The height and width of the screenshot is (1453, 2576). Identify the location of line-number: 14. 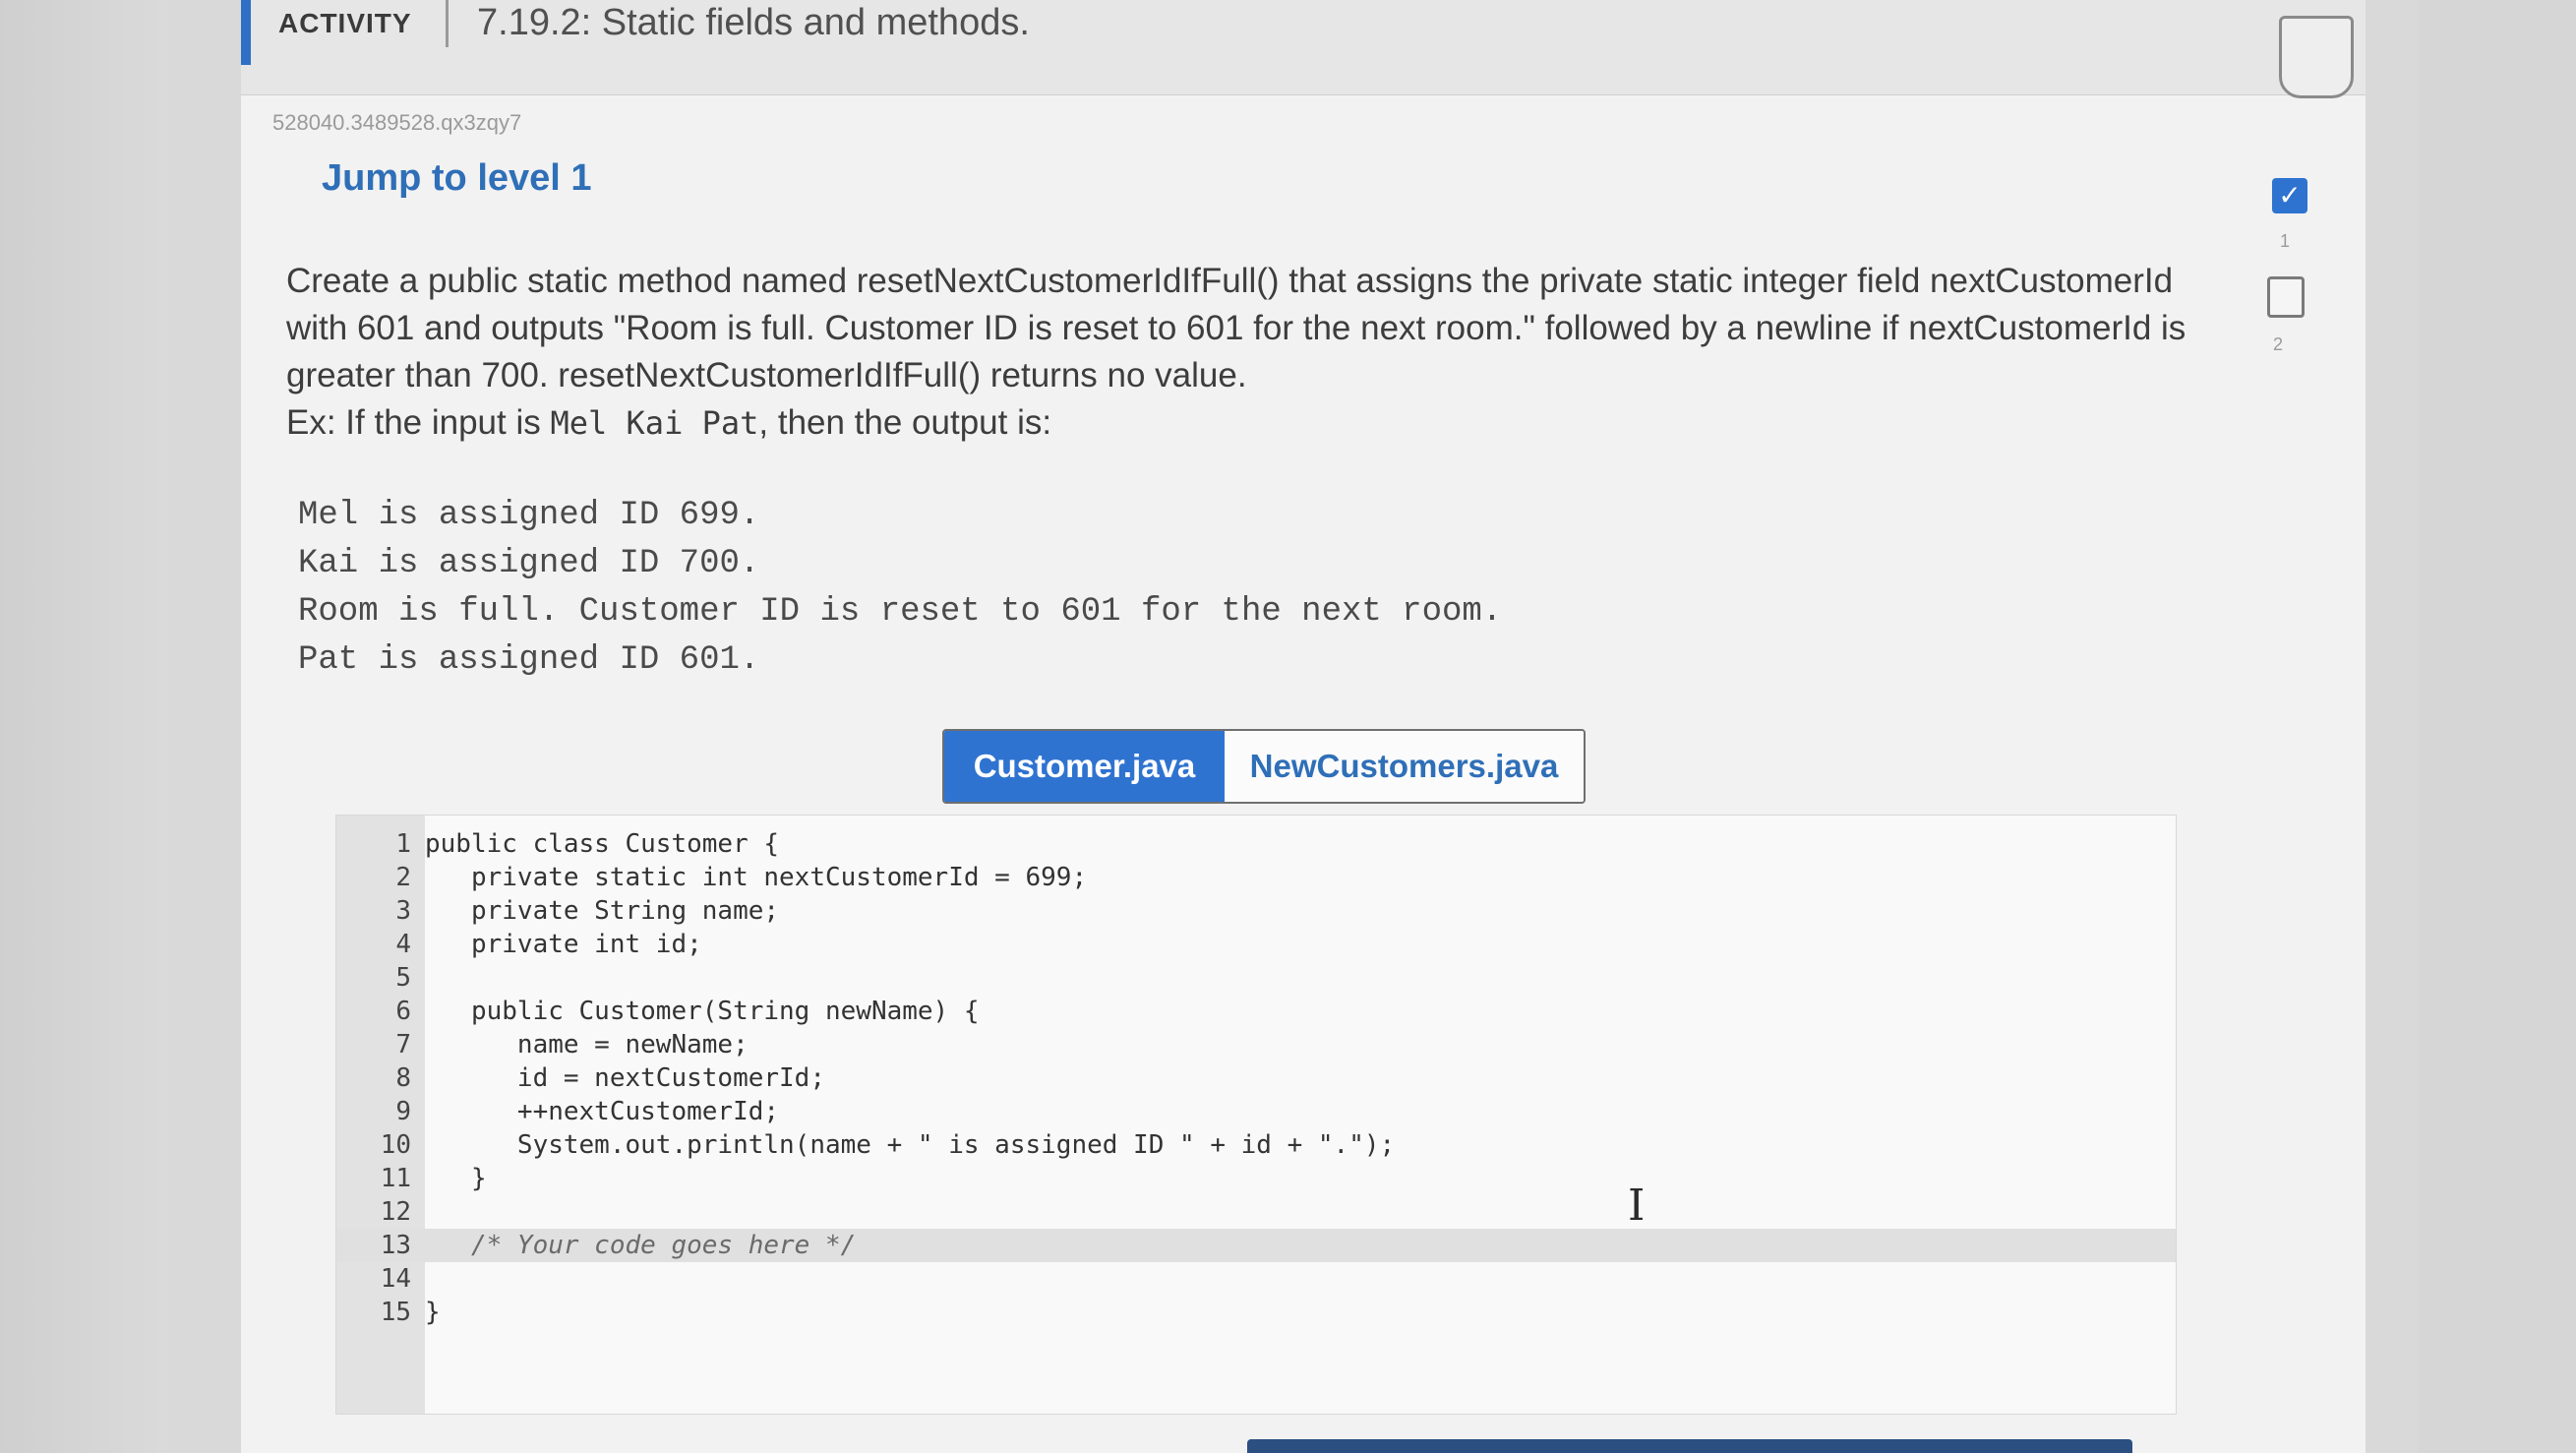
(395, 1279).